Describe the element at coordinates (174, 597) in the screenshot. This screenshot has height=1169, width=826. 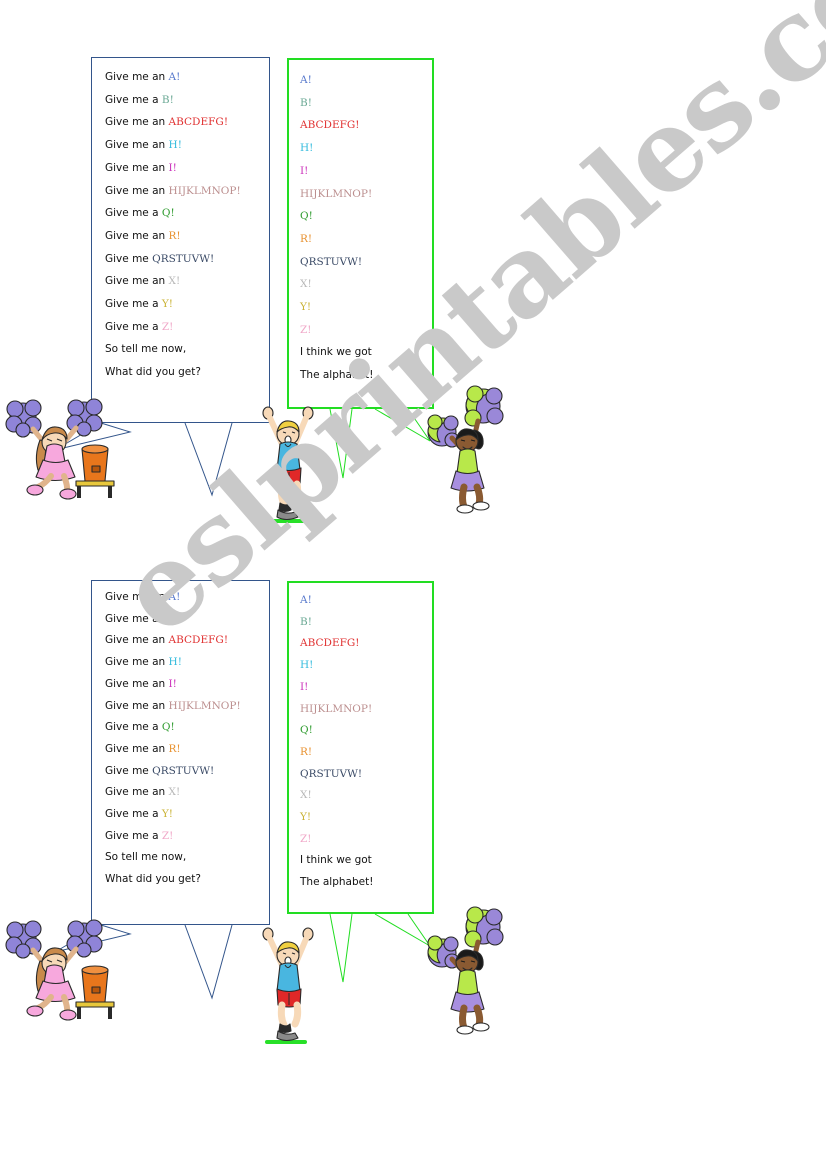
I see `prompt-letters: A!` at that location.